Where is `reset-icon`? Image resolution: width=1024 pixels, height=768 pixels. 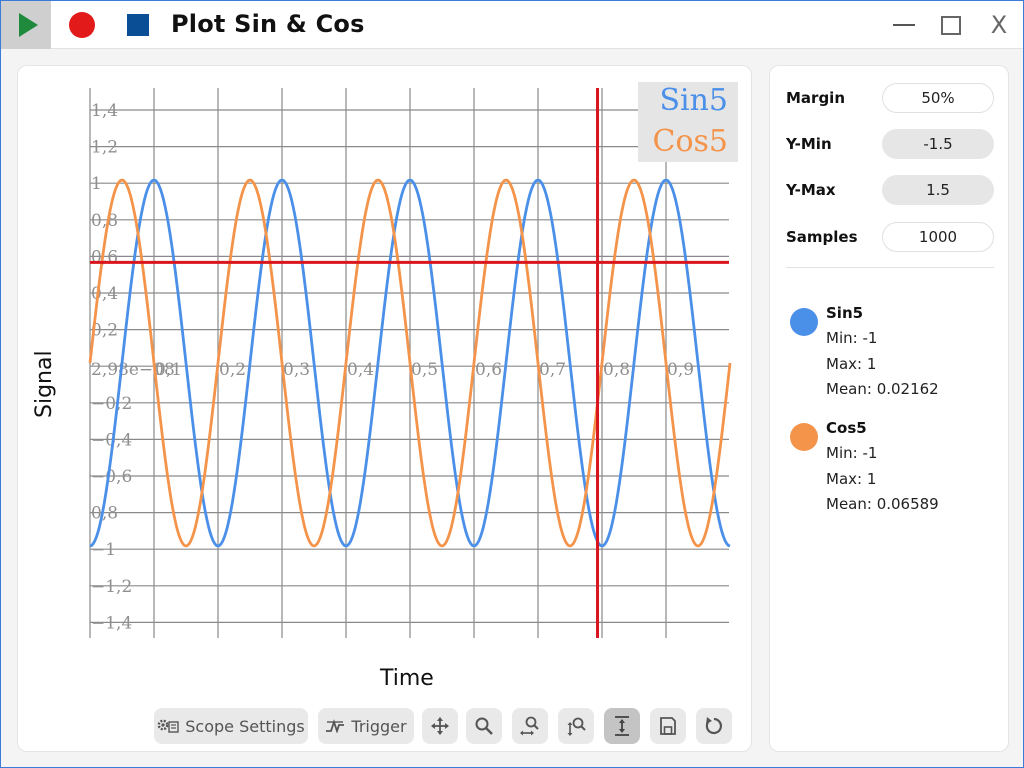 reset-icon is located at coordinates (713, 726).